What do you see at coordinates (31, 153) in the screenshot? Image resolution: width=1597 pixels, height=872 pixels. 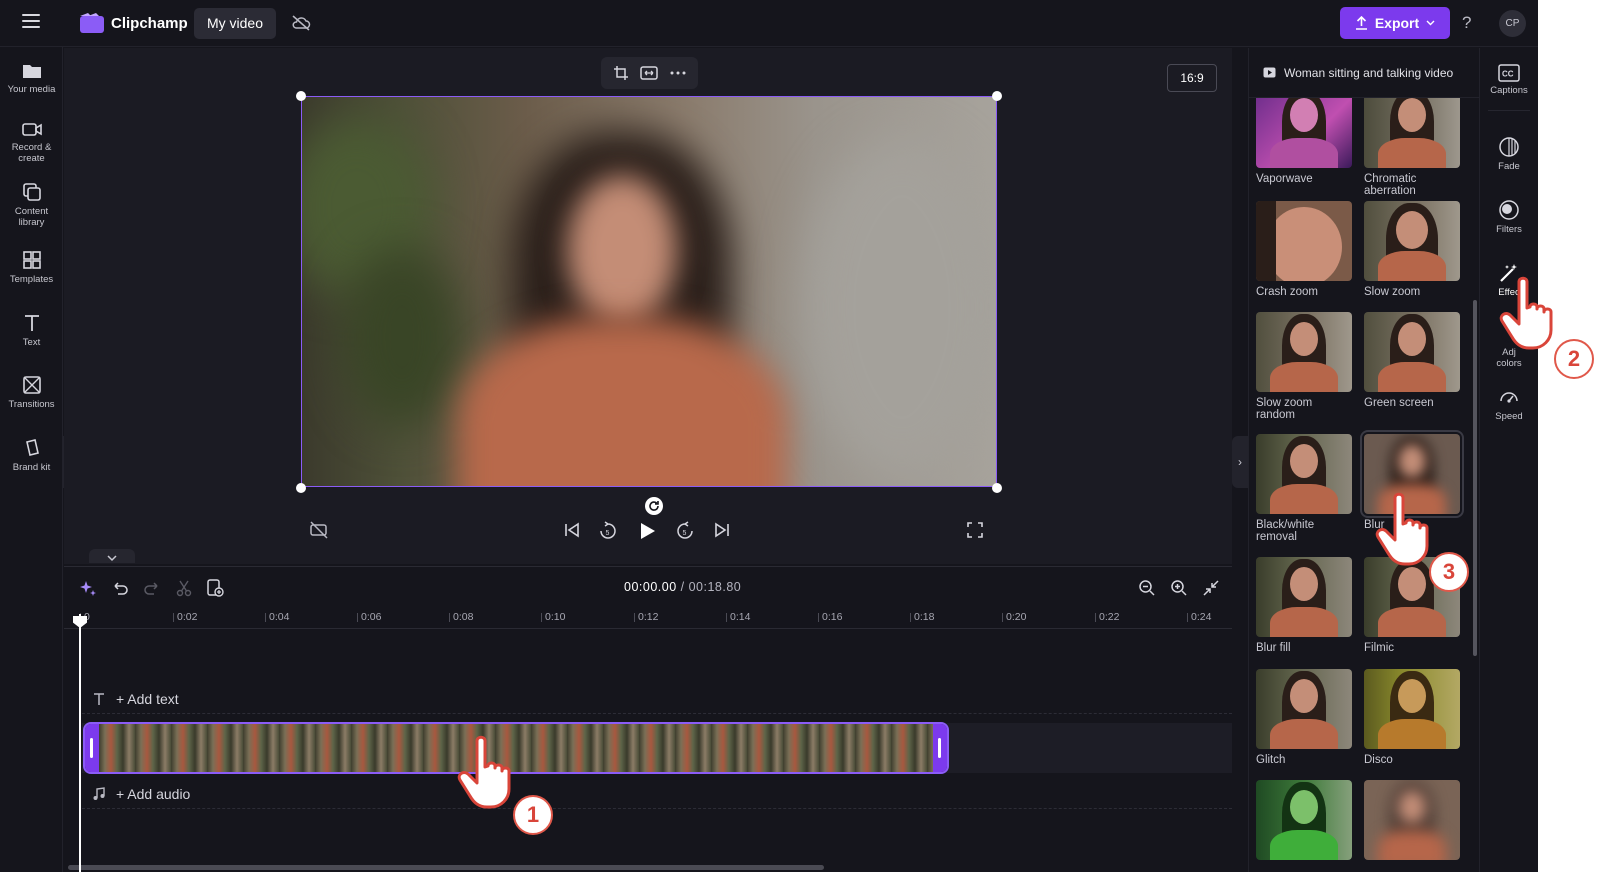 I see `sidebar-item-label: Record & create` at bounding box center [31, 153].